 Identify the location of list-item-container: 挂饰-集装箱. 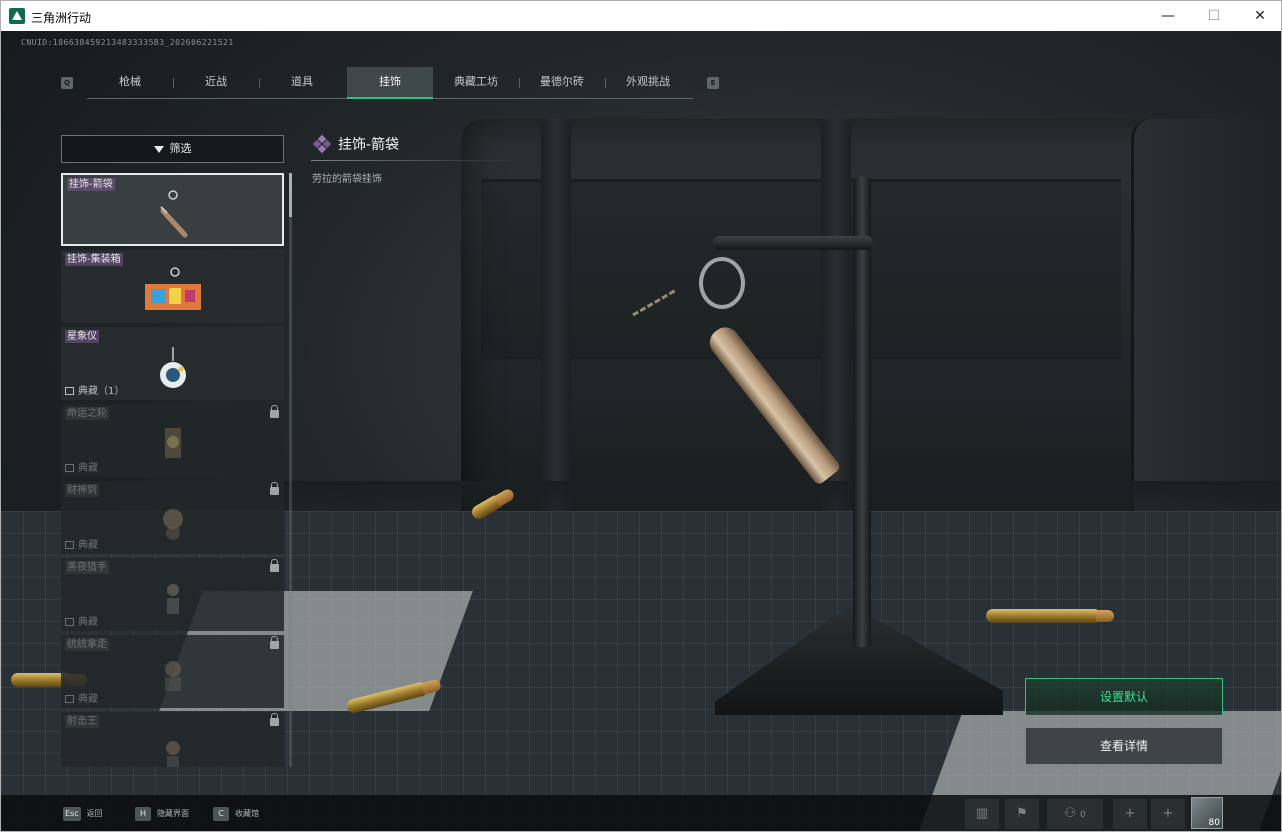
(172, 286).